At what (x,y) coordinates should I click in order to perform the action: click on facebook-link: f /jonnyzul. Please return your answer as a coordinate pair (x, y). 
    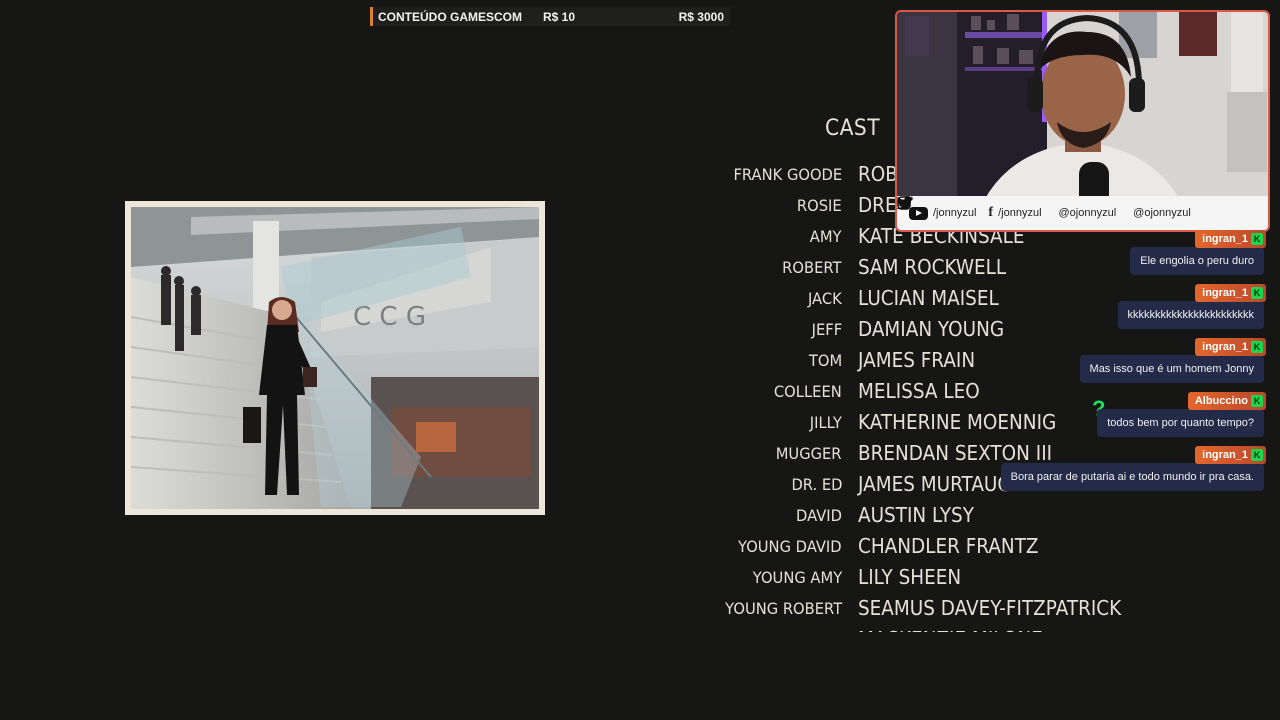
    Looking at the image, I should click on (1014, 213).